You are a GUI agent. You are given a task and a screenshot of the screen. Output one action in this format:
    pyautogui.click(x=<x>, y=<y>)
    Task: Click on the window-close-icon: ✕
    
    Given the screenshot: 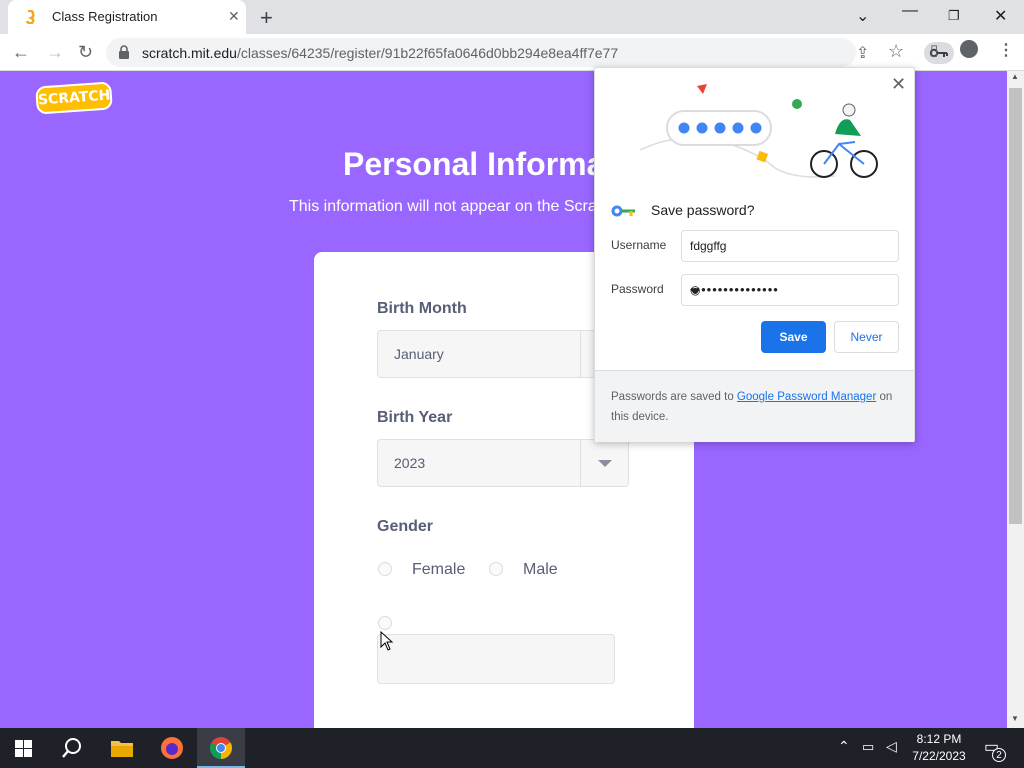 What is the action you would take?
    pyautogui.click(x=1000, y=16)
    